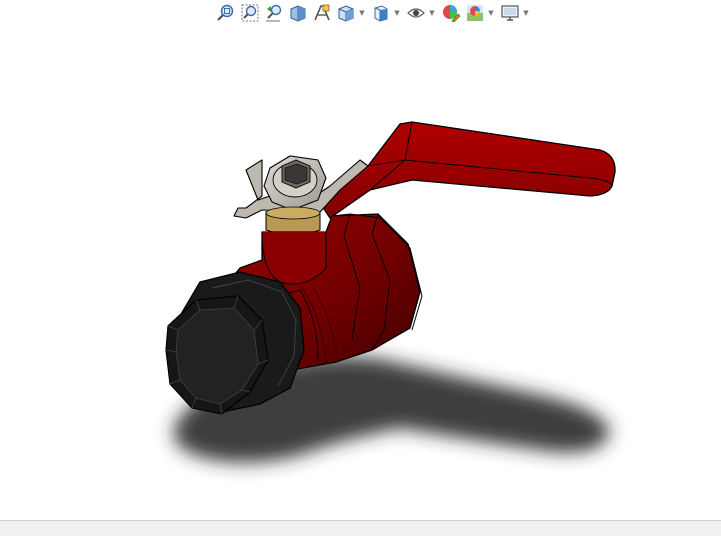 The image size is (721, 536). I want to click on view-orientation-icon, so click(346, 13).